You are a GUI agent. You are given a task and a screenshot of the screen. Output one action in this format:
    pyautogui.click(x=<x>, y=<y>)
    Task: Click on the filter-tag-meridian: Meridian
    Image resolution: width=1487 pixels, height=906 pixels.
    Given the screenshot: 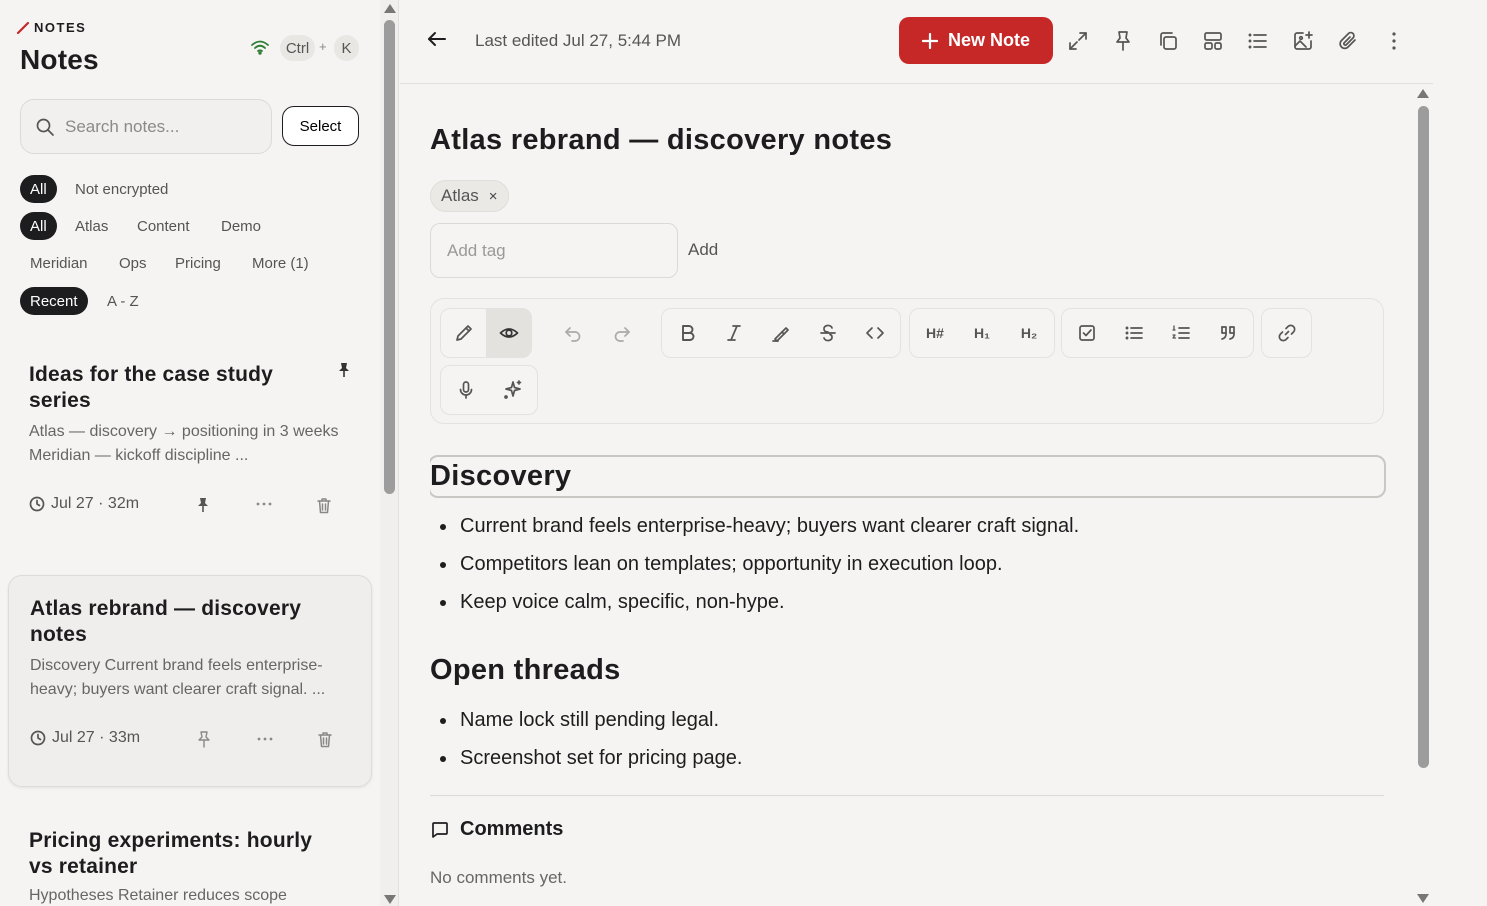 What is the action you would take?
    pyautogui.click(x=59, y=263)
    